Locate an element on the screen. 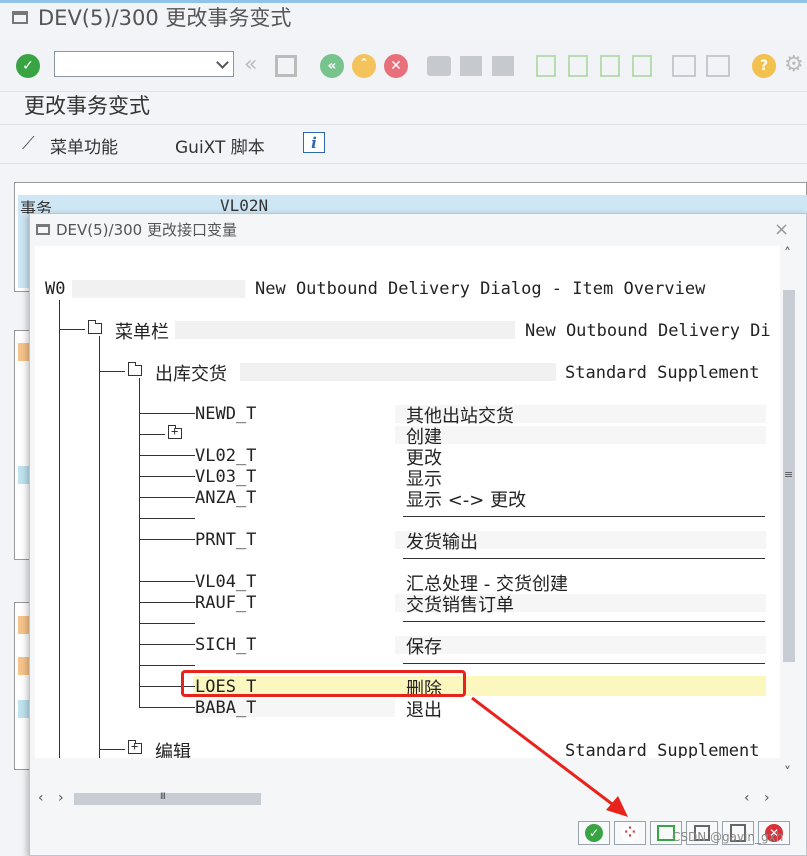  item-label: 显示 <-> 更改 is located at coordinates (466, 500).